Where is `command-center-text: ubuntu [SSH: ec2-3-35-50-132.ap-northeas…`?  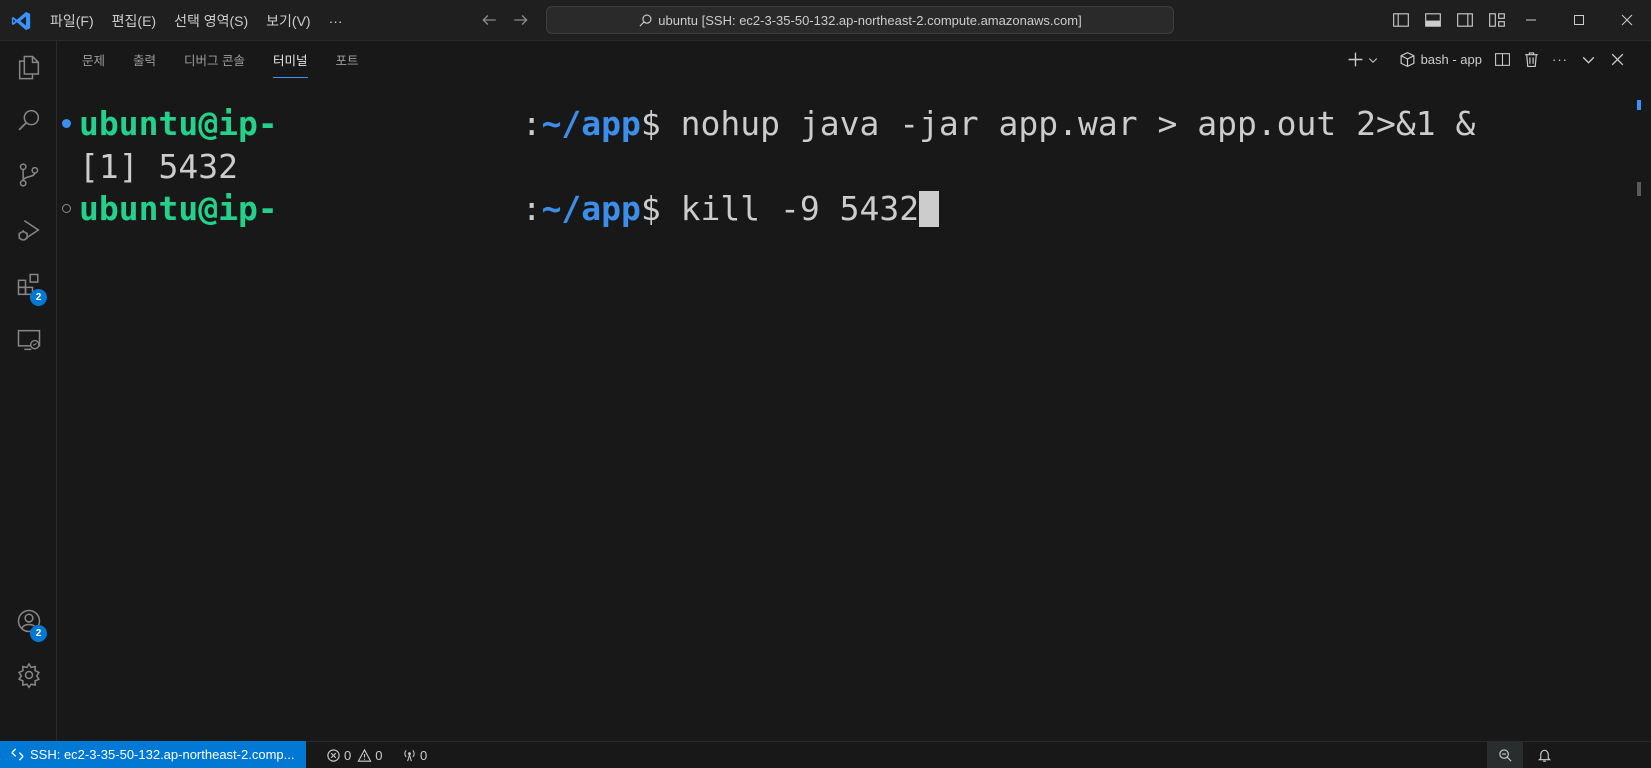 command-center-text: ubuntu [SSH: ec2-3-35-50-132.ap-northeas… is located at coordinates (870, 20).